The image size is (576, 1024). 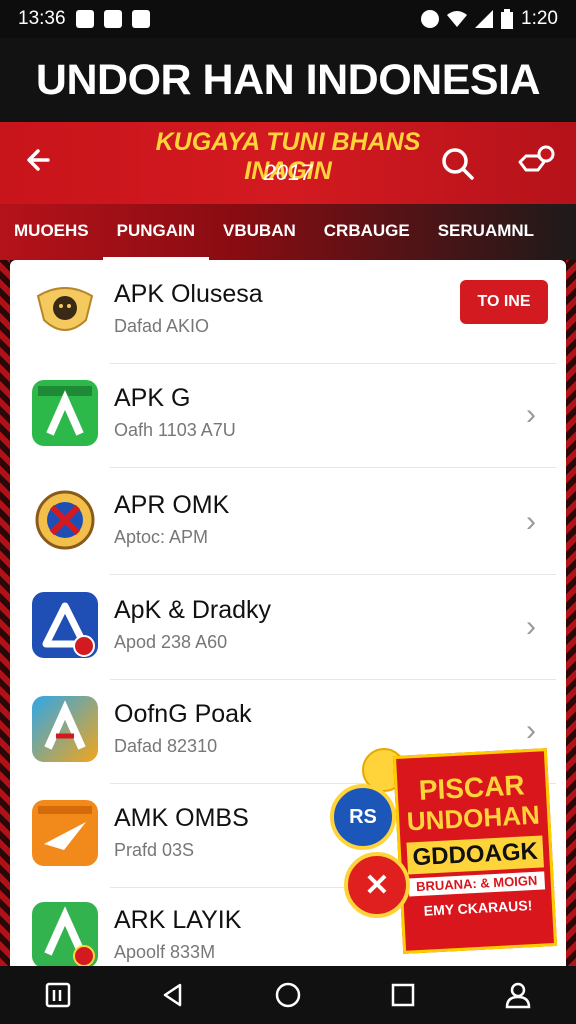 I want to click on battery-icon, so click(x=507, y=19).